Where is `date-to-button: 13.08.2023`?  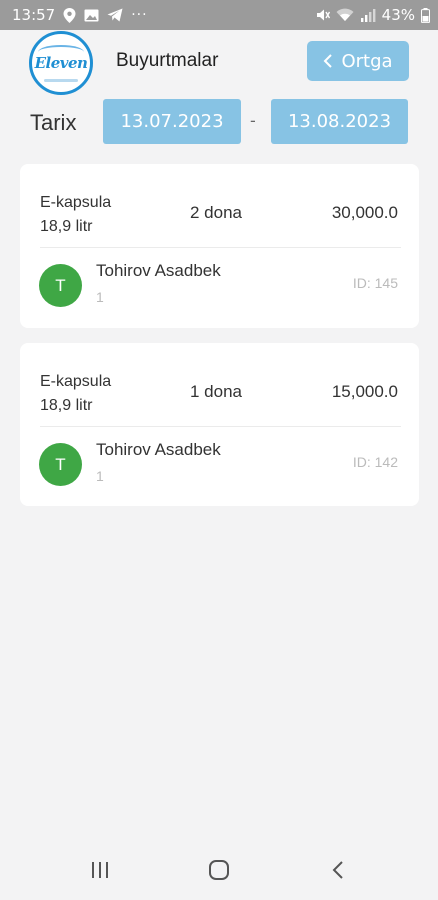 date-to-button: 13.08.2023 is located at coordinates (339, 121).